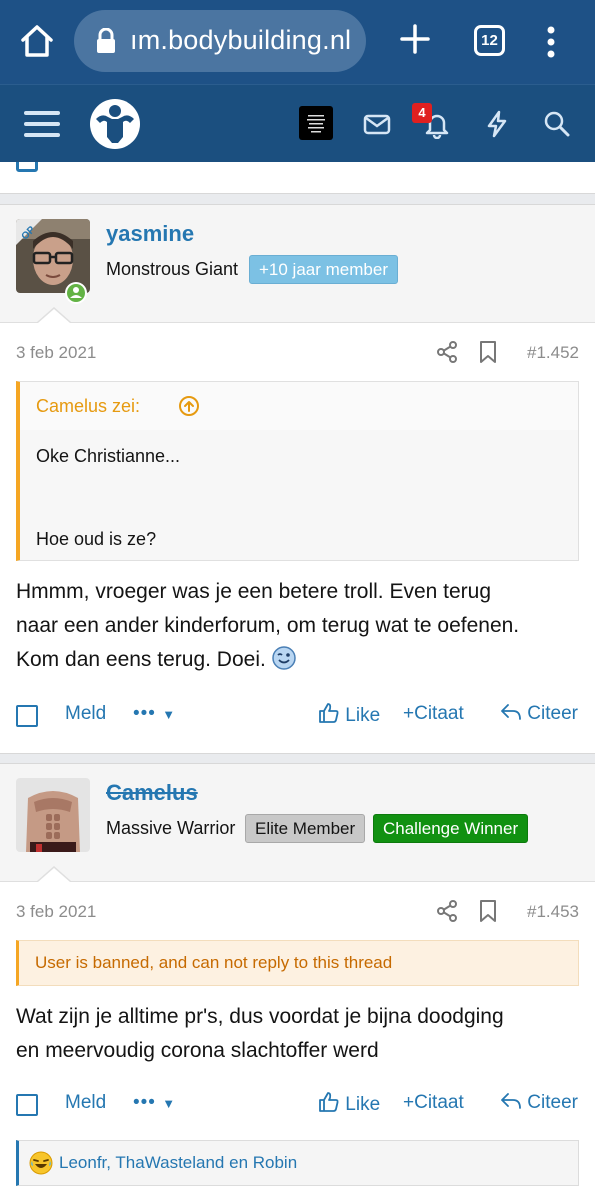  I want to click on tab-switcher-button: 12, so click(489, 40).